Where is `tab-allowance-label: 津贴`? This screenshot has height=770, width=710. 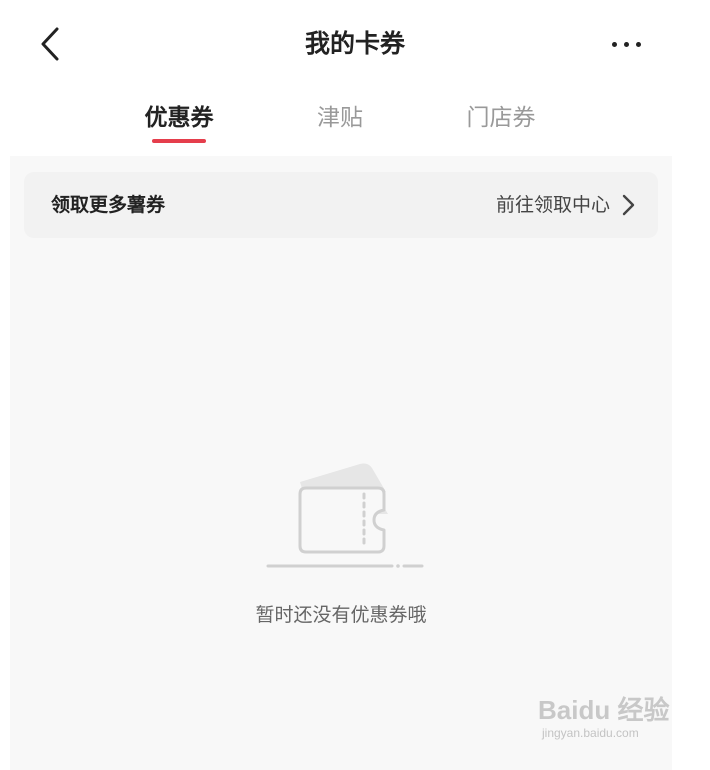 tab-allowance-label: 津贴 is located at coordinates (340, 118).